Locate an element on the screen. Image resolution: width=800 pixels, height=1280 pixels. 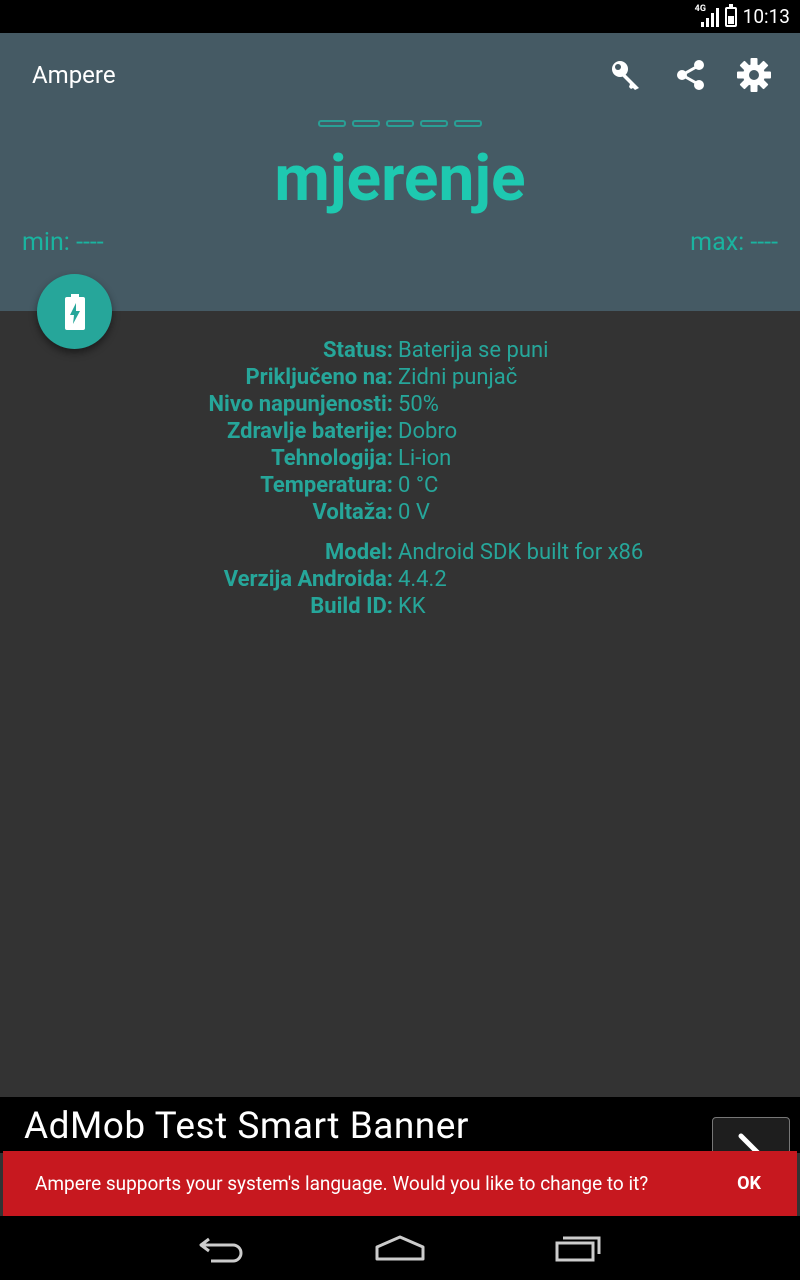
measuring-label: mjerenje is located at coordinates (400, 178).